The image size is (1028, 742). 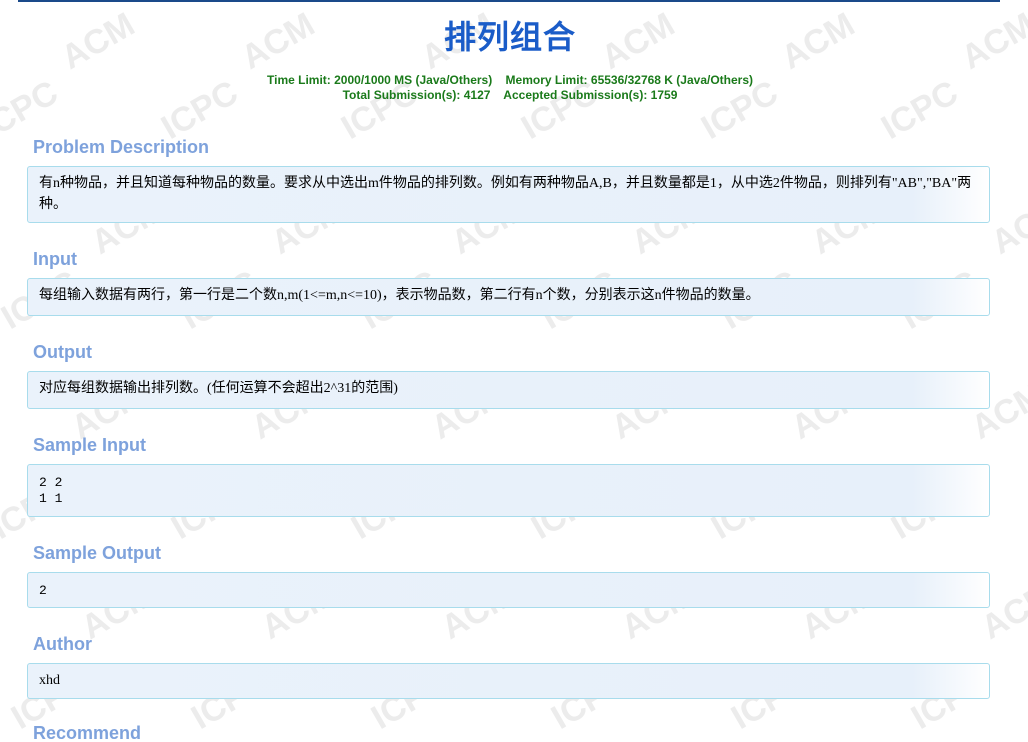 What do you see at coordinates (62, 644) in the screenshot?
I see `author-heading: Author` at bounding box center [62, 644].